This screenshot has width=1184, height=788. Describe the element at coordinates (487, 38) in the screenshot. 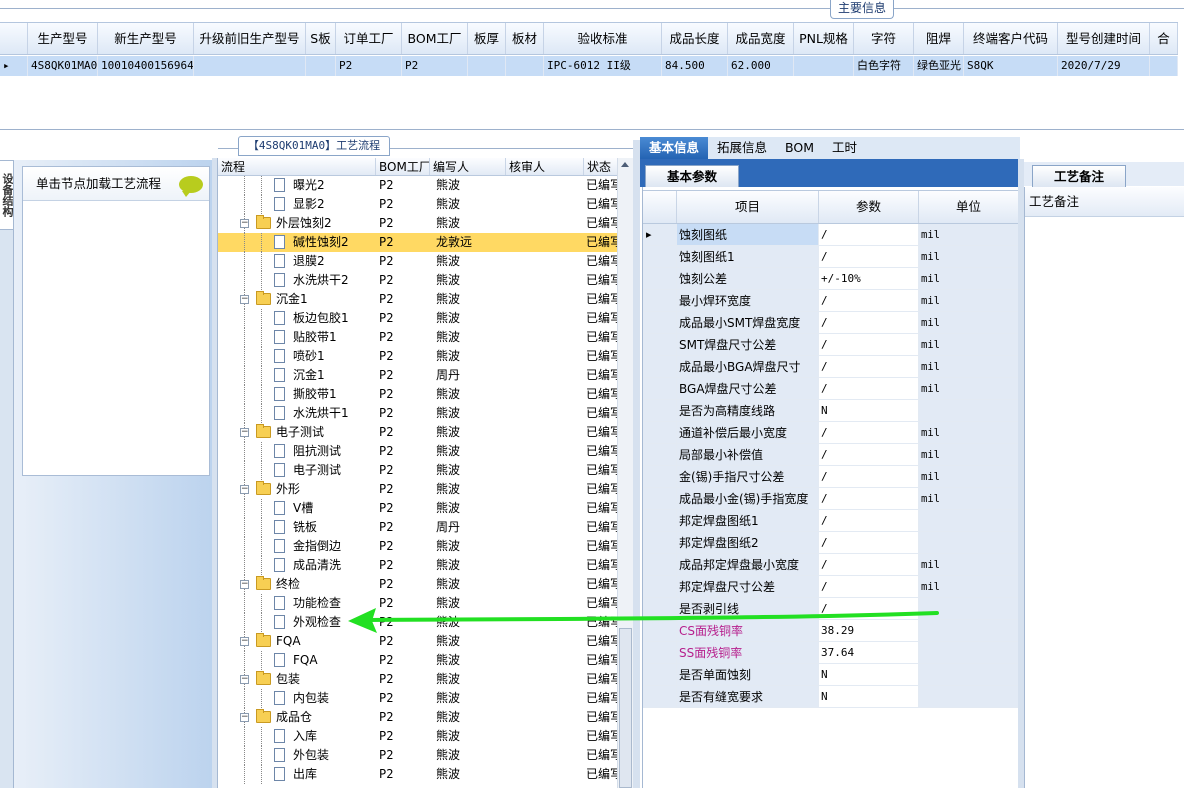

I see `main-col-header: 板厚` at that location.